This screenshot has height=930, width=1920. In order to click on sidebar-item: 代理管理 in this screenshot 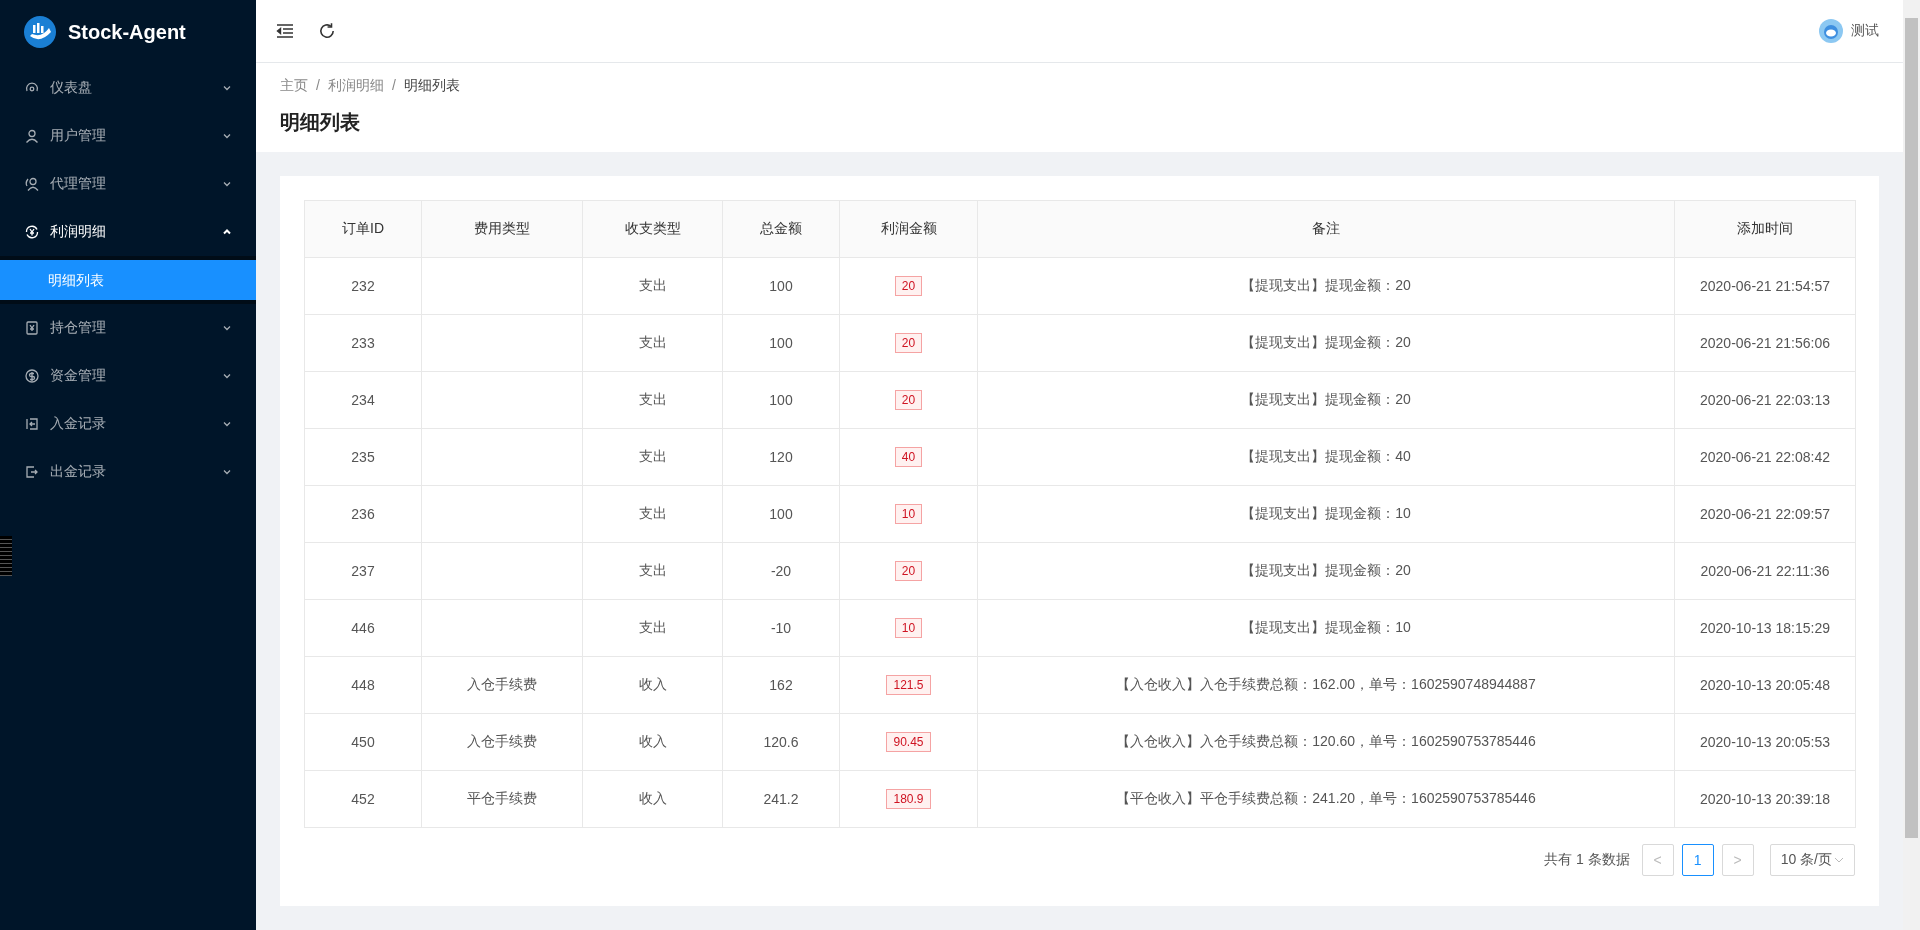, I will do `click(128, 184)`.